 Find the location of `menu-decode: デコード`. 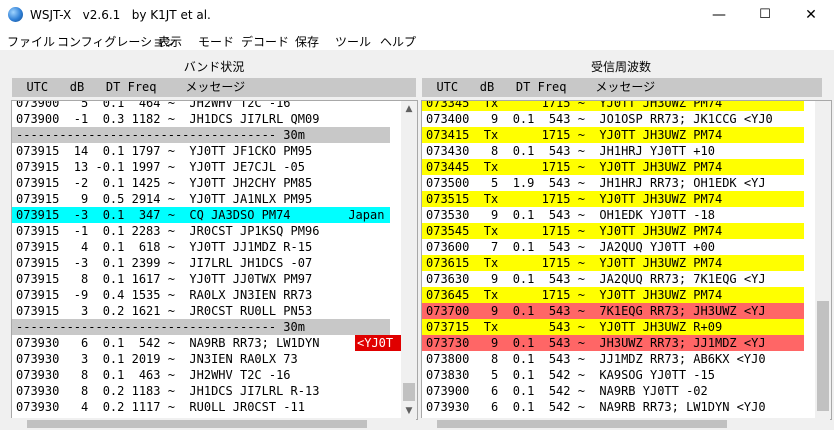

menu-decode: デコード is located at coordinates (265, 41).